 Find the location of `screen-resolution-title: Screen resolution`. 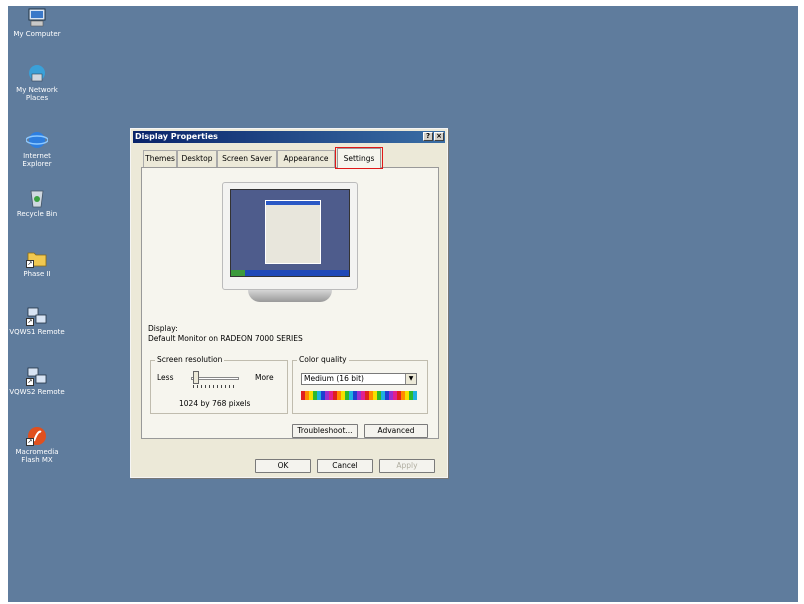

screen-resolution-title: Screen resolution is located at coordinates (190, 359).